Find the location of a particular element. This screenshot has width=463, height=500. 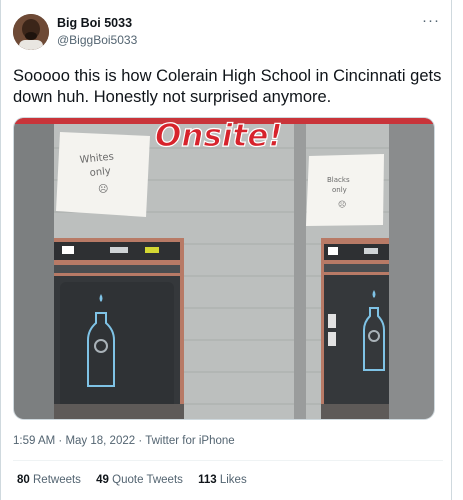

fountain-right is located at coordinates (355, 328).